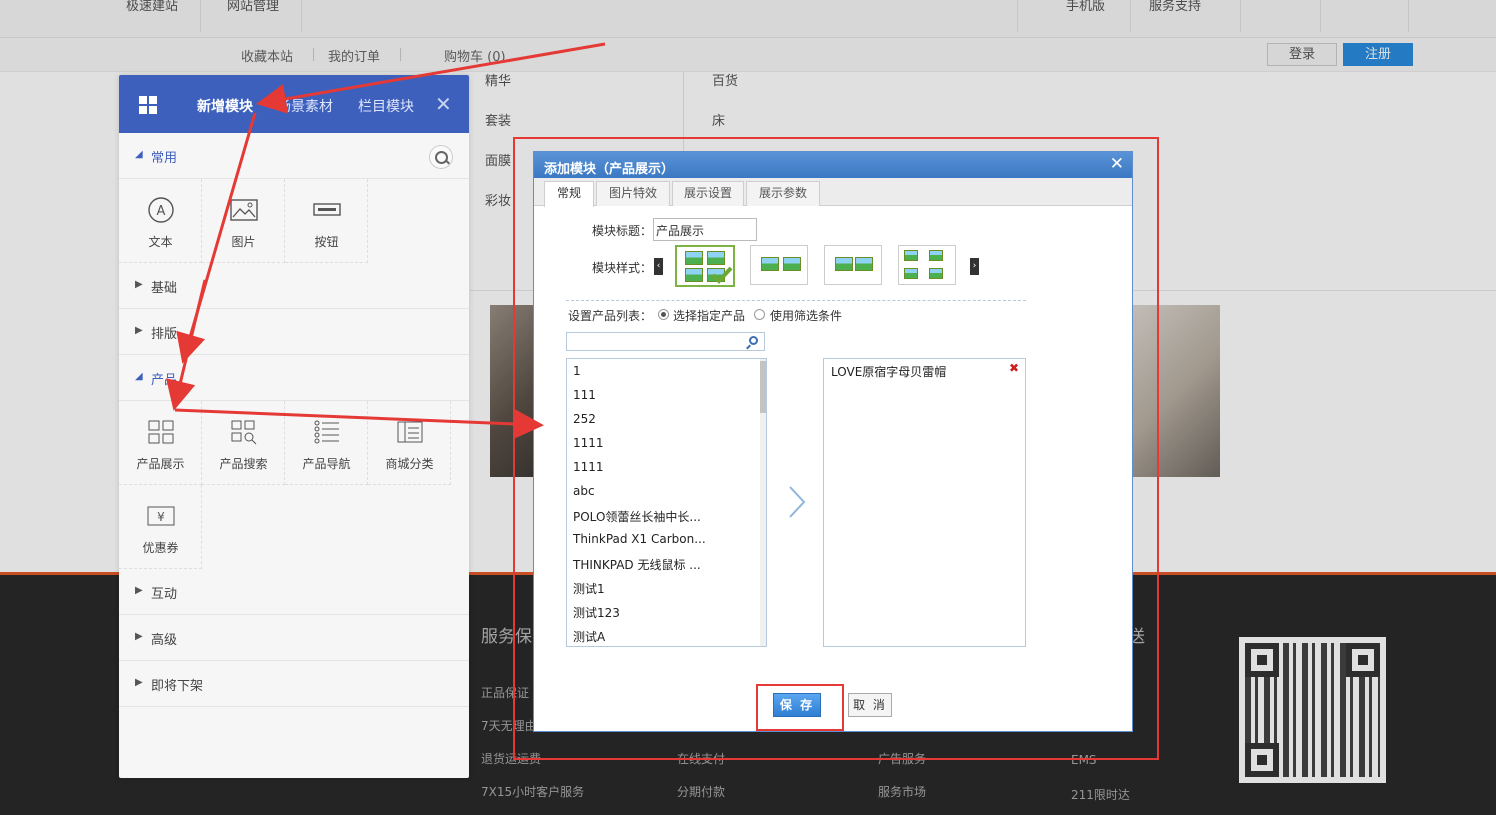 This screenshot has width=1496, height=815. Describe the element at coordinates (327, 209) in the screenshot. I see `button-icon` at that location.